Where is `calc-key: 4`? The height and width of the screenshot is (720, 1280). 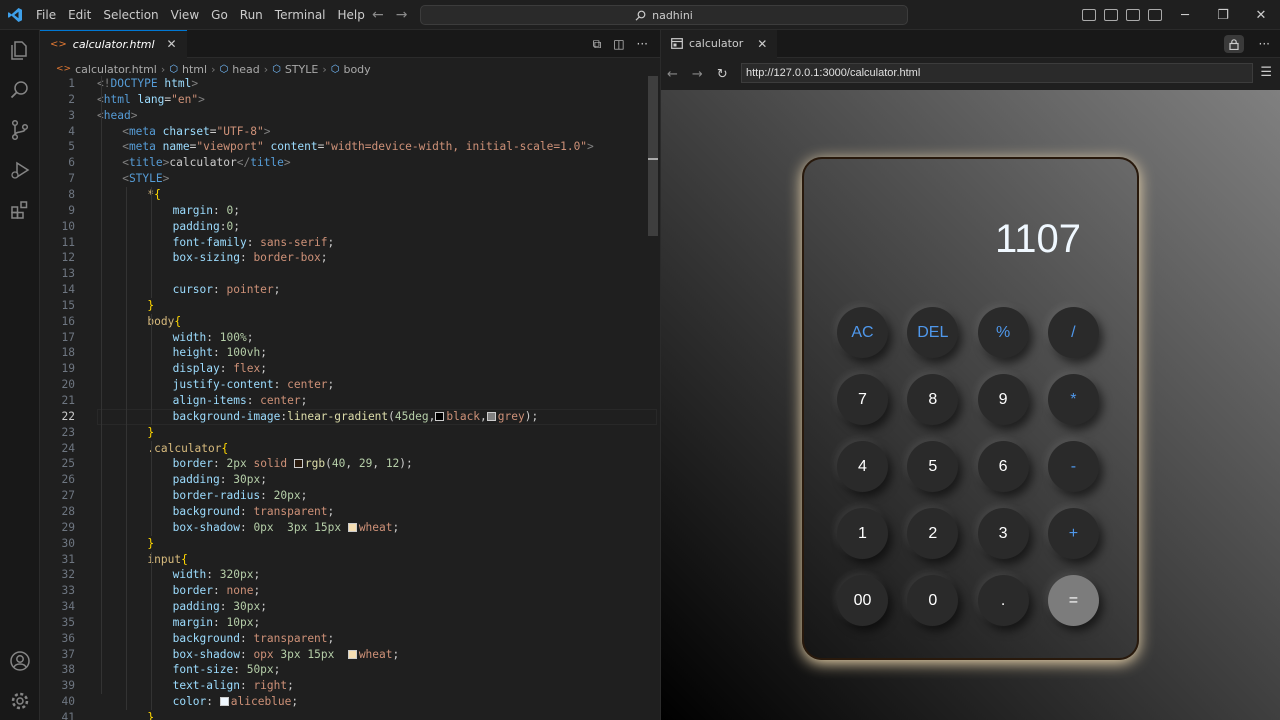
calc-key: 4 is located at coordinates (862, 466).